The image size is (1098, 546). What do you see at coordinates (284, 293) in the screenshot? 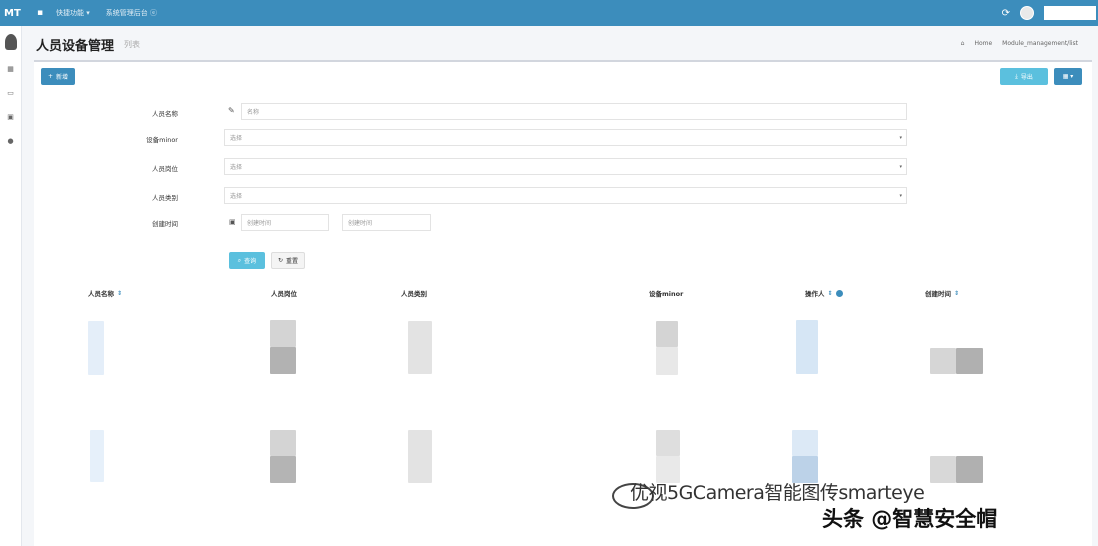
I see `col-person-post: 人员岗位` at bounding box center [284, 293].